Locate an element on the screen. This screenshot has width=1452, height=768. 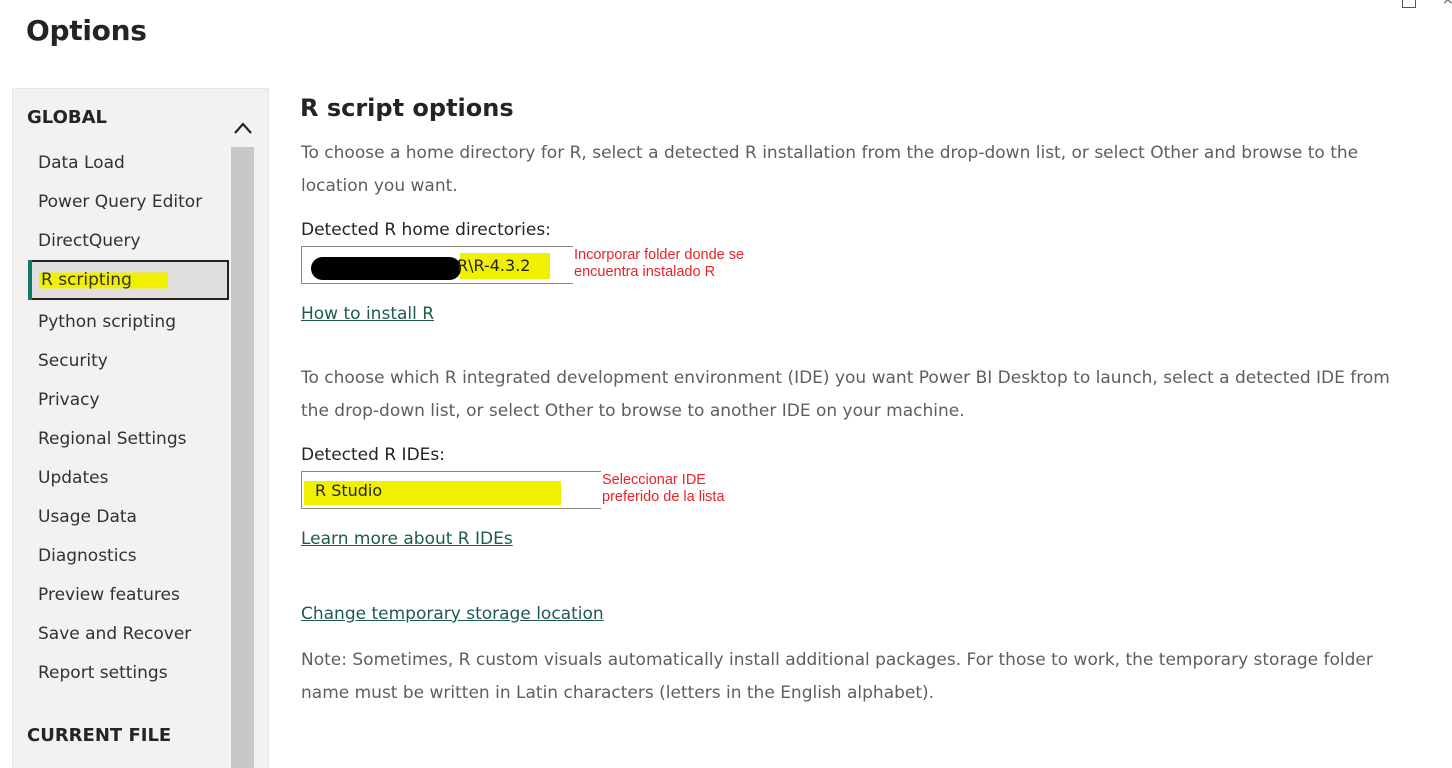
sidebar-item-label: Report settings is located at coordinates (103, 673).